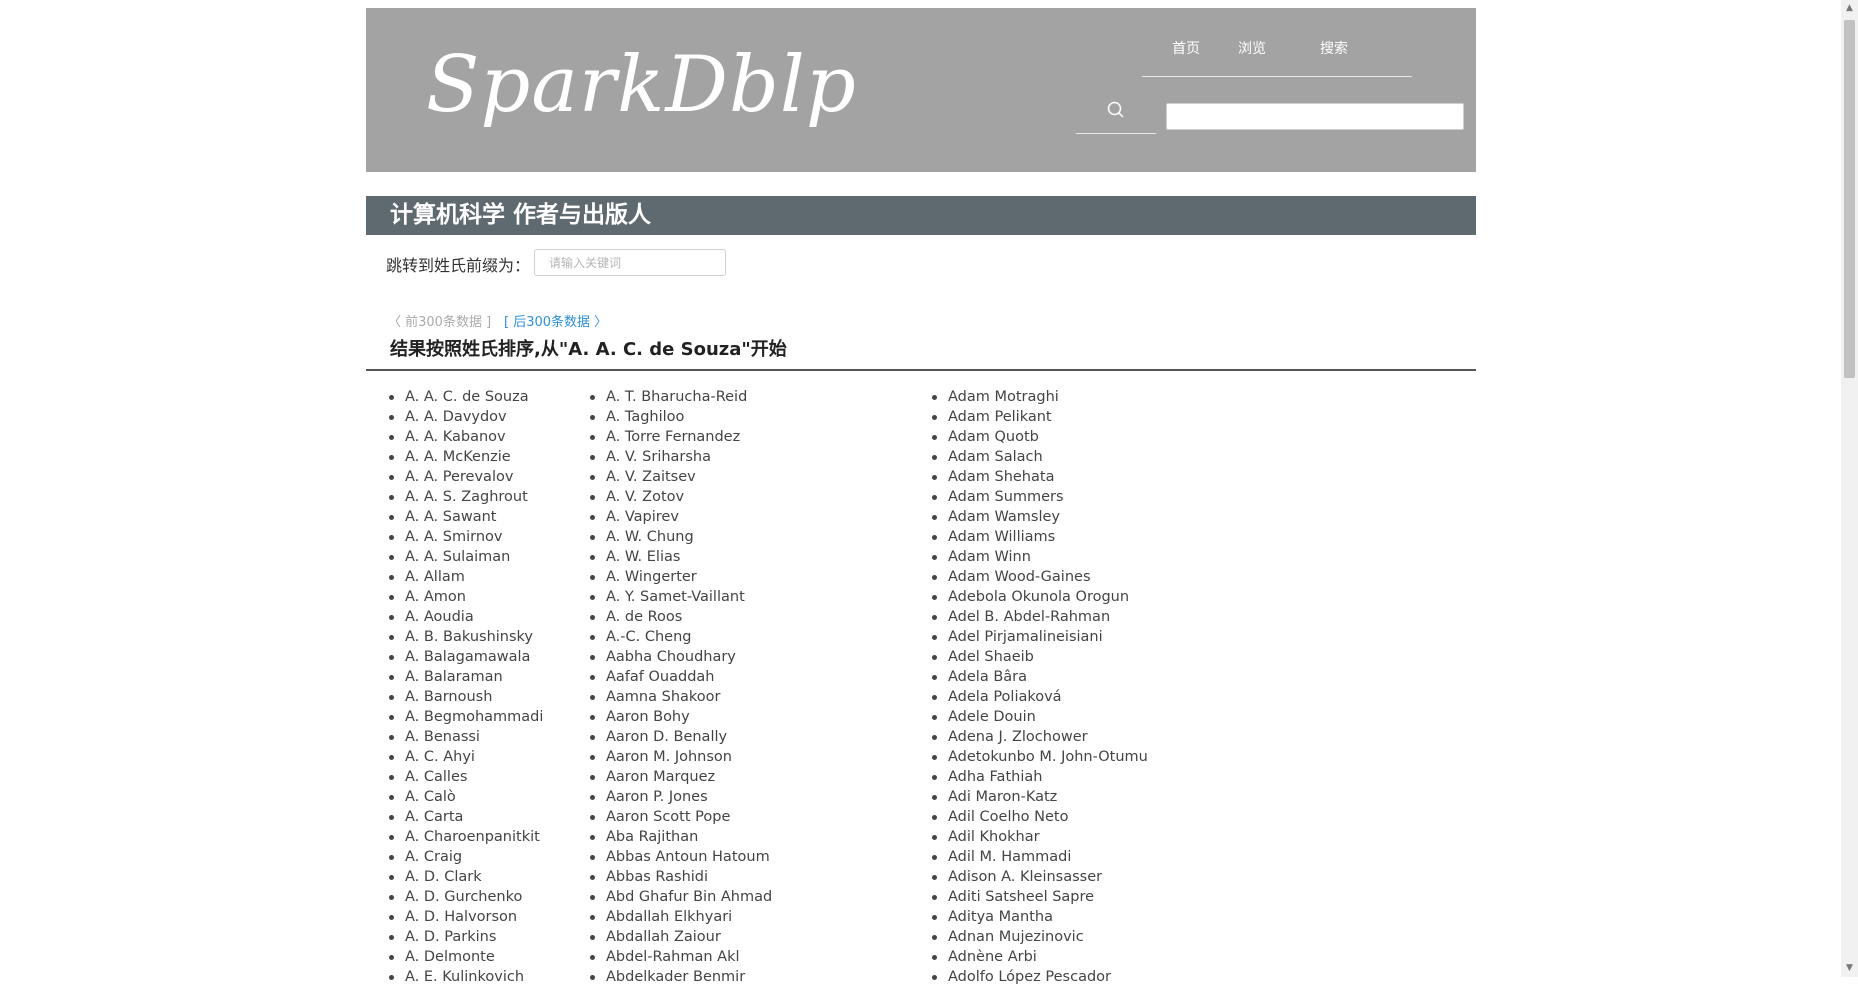 Image resolution: width=1858 pixels, height=987 pixels. What do you see at coordinates (1040, 877) in the screenshot?
I see `author-link: Adison A. Kleinsasser` at bounding box center [1040, 877].